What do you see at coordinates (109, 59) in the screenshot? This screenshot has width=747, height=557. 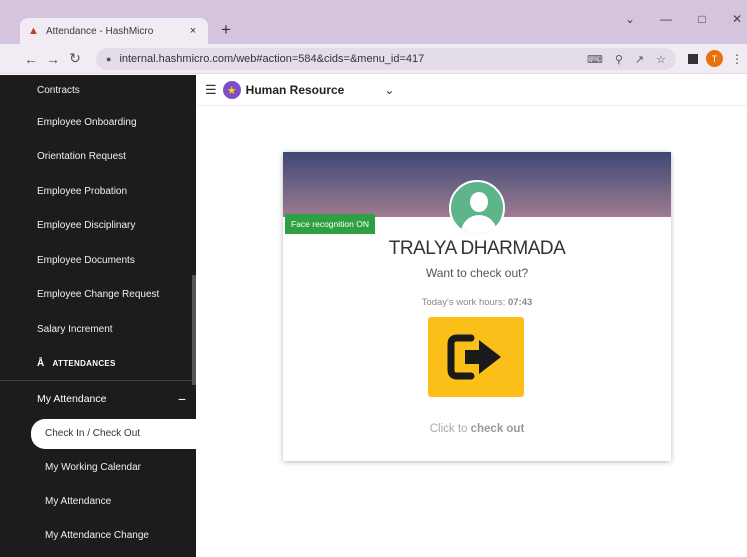 I see `lock-icon: ●` at bounding box center [109, 59].